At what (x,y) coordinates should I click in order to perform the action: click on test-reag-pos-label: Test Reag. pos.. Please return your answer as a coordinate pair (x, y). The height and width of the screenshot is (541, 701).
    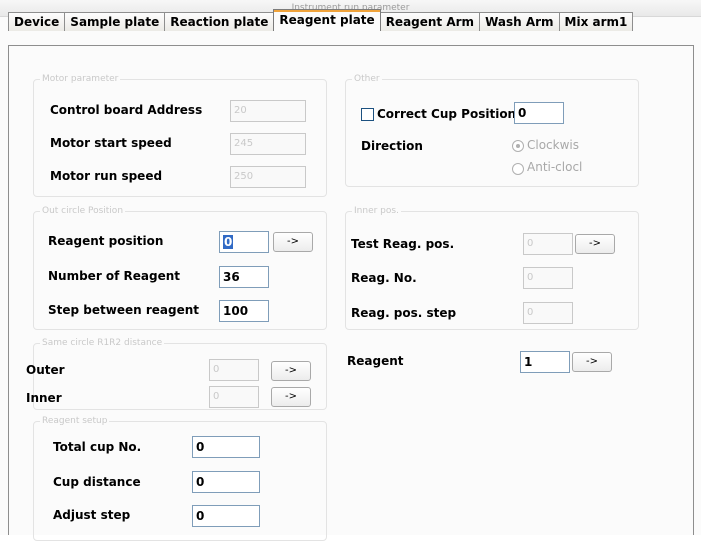
    Looking at the image, I should click on (403, 244).